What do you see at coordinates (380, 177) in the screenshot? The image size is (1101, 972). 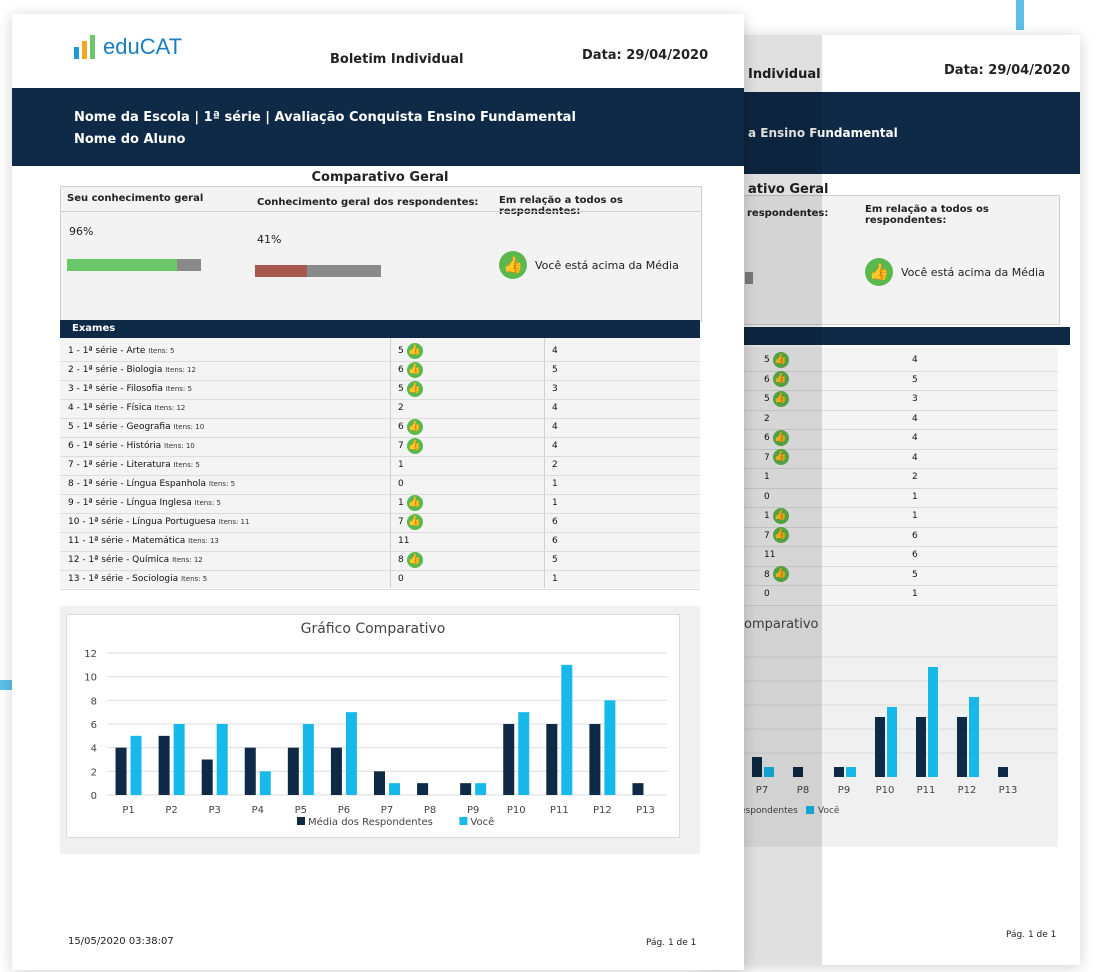 I see `summary-title: Comparativo Geral` at bounding box center [380, 177].